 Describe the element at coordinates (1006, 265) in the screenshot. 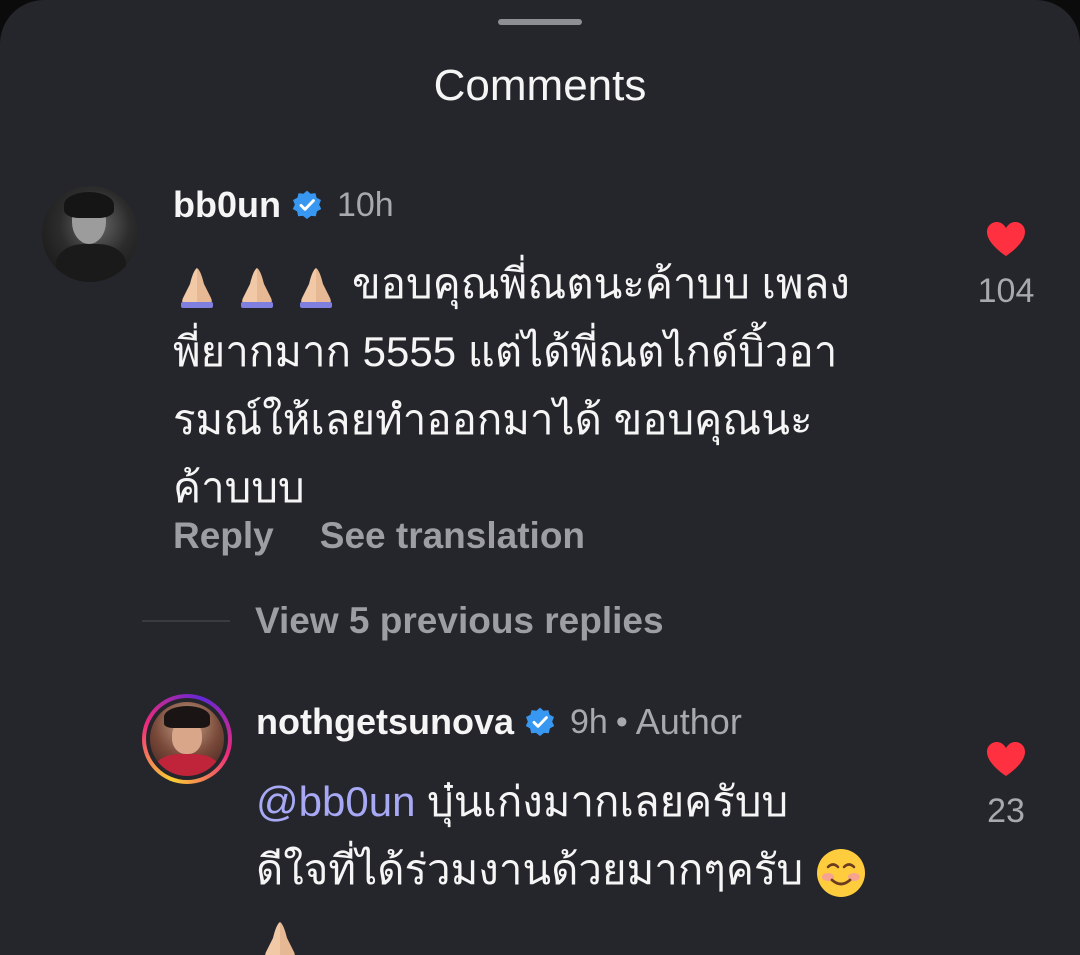

I see `comment-like: 104` at that location.